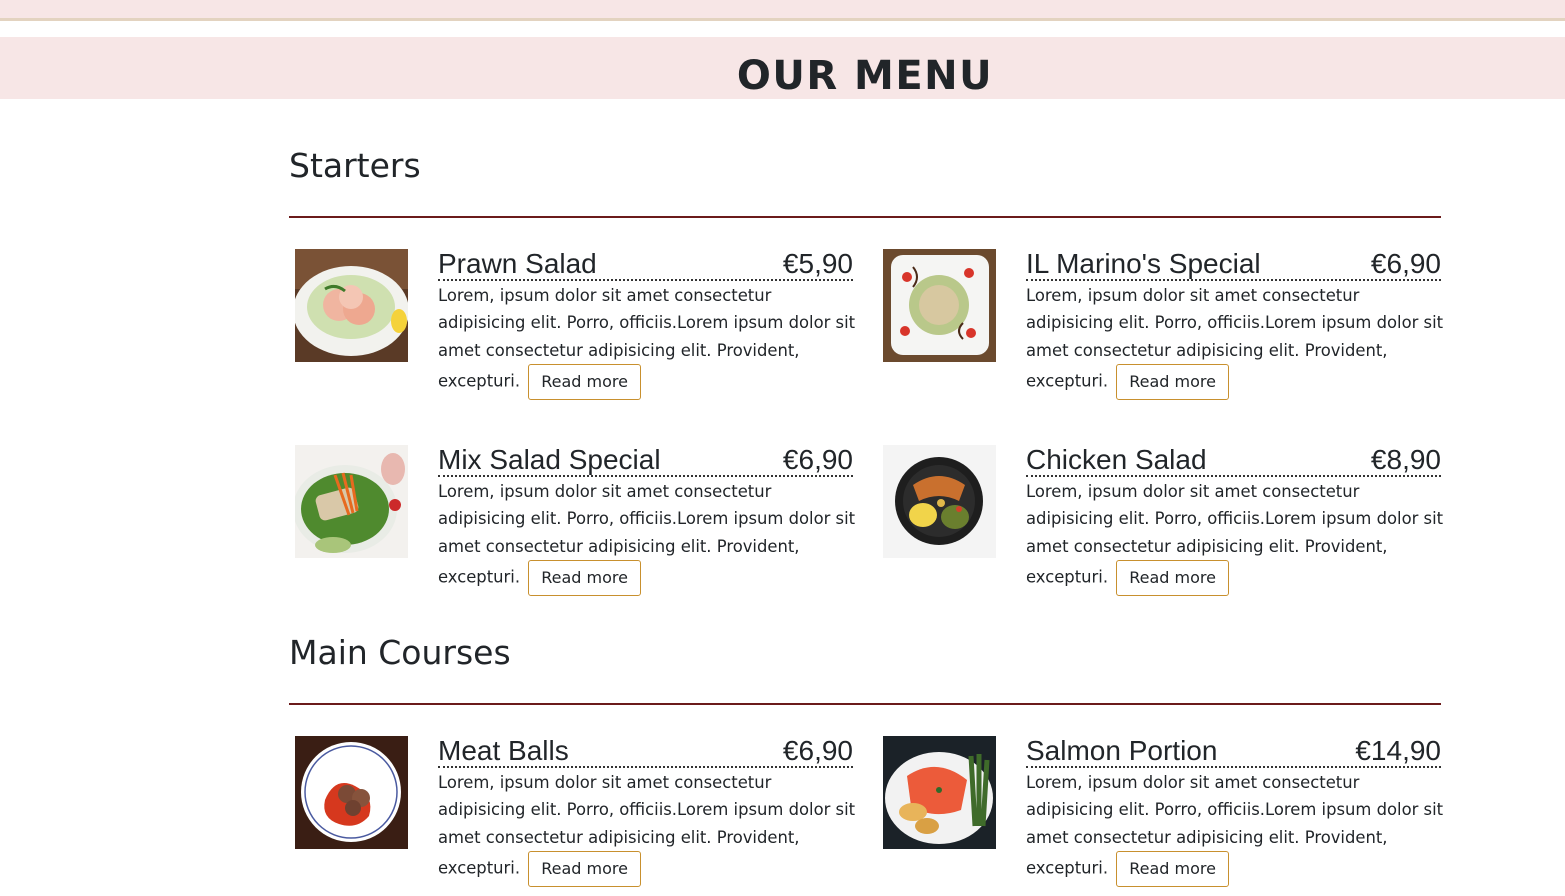 This screenshot has height=896, width=1565. What do you see at coordinates (645, 263) in the screenshot?
I see `item-header: Prawn Salad €5,90` at bounding box center [645, 263].